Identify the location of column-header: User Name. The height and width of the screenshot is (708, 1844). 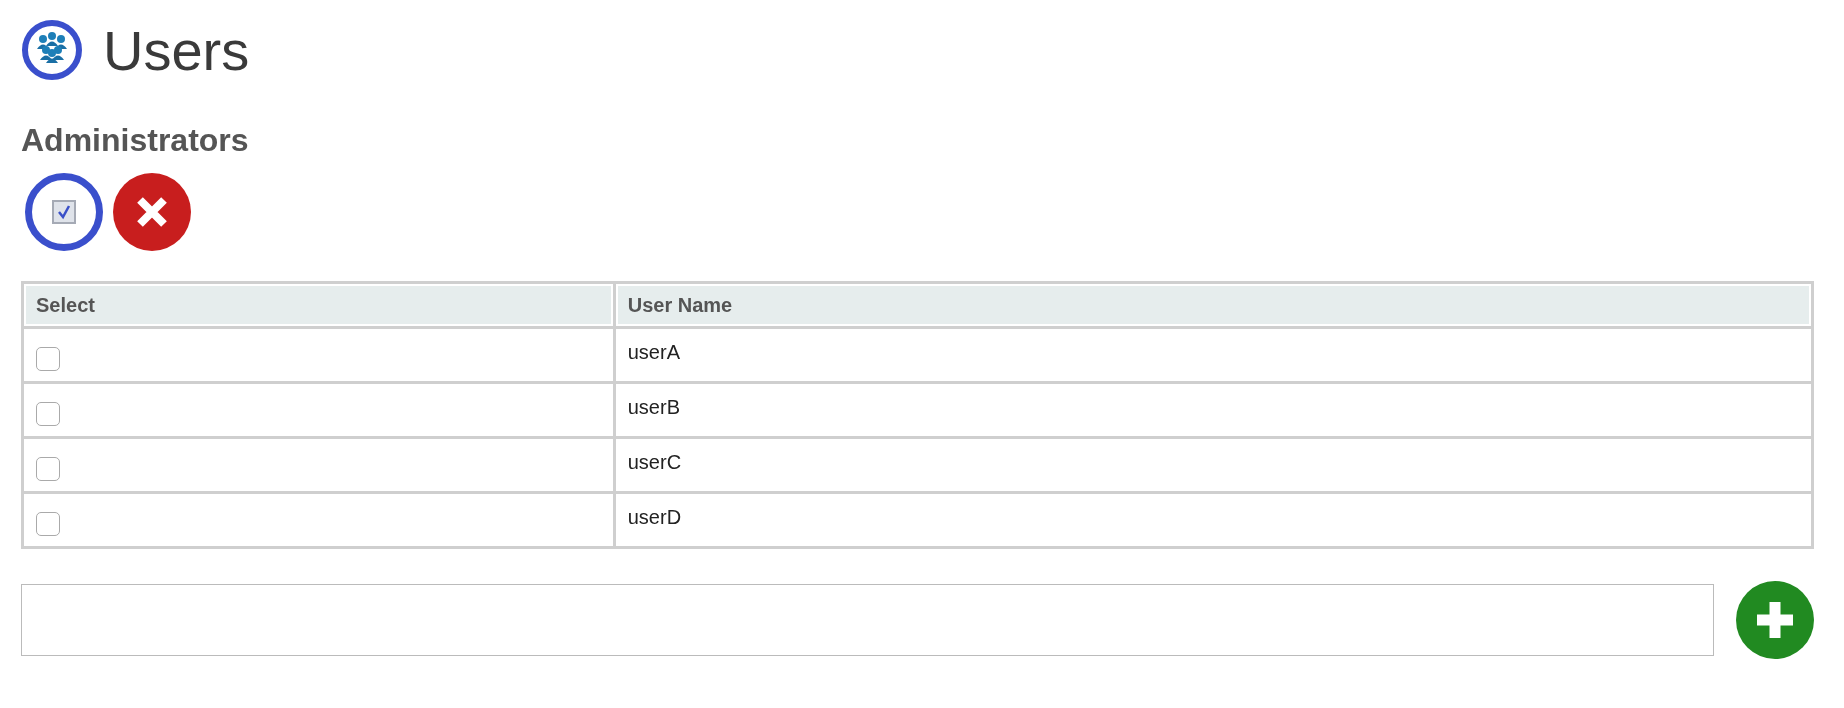
(1213, 305).